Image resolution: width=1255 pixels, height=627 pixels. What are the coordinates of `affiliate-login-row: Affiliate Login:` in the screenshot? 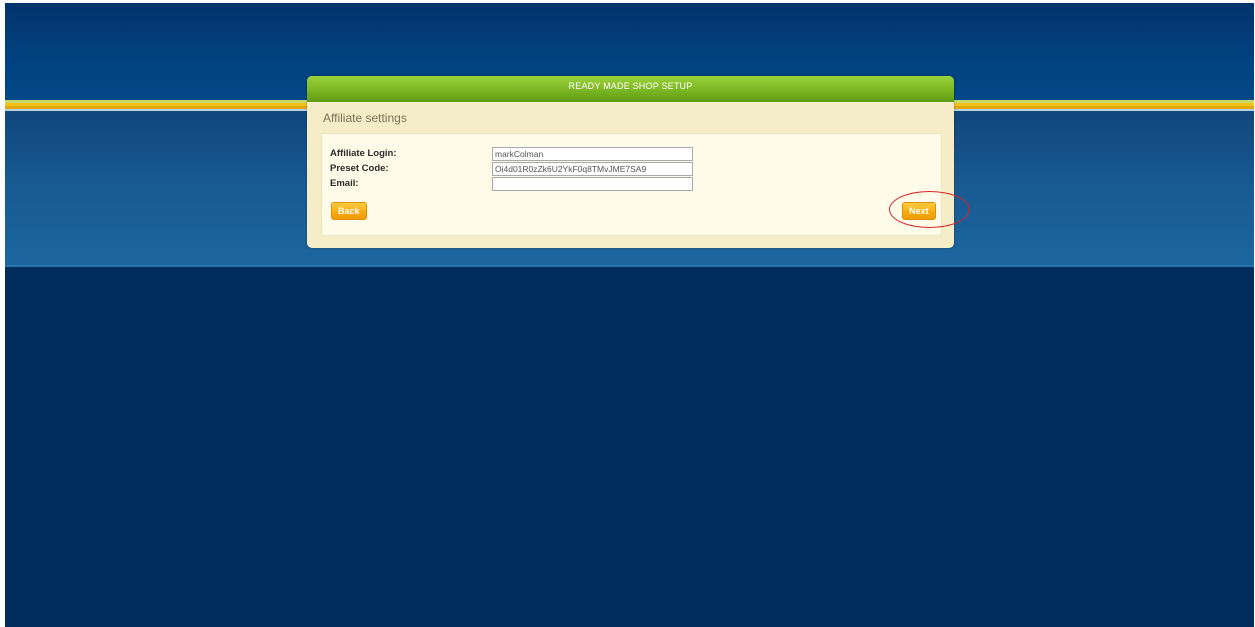 It's located at (631, 154).